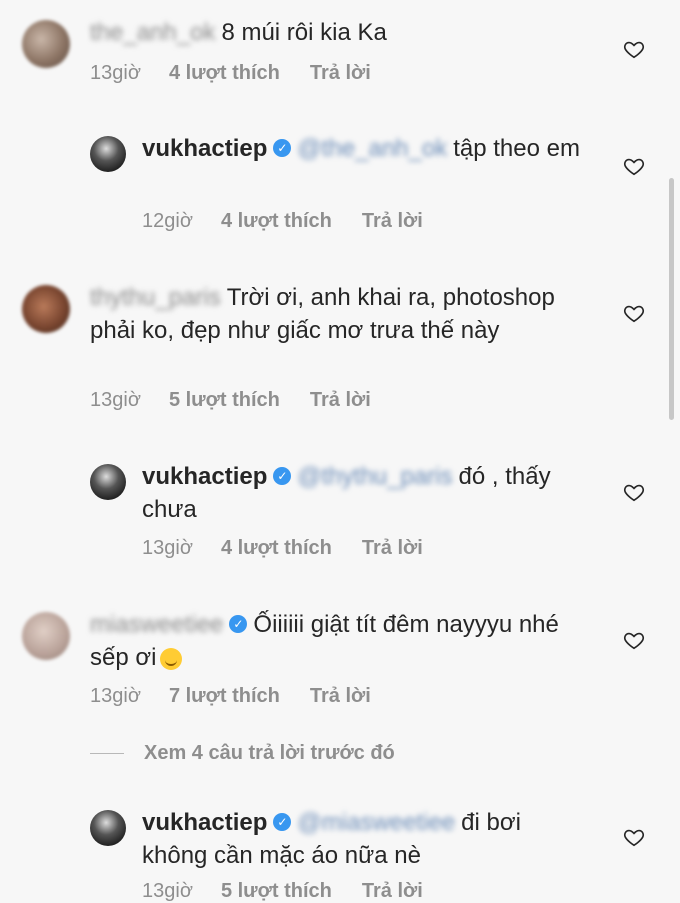 This screenshot has width=680, height=903. Describe the element at coordinates (224, 696) in the screenshot. I see `likes-count: 7 lượt thích` at that location.